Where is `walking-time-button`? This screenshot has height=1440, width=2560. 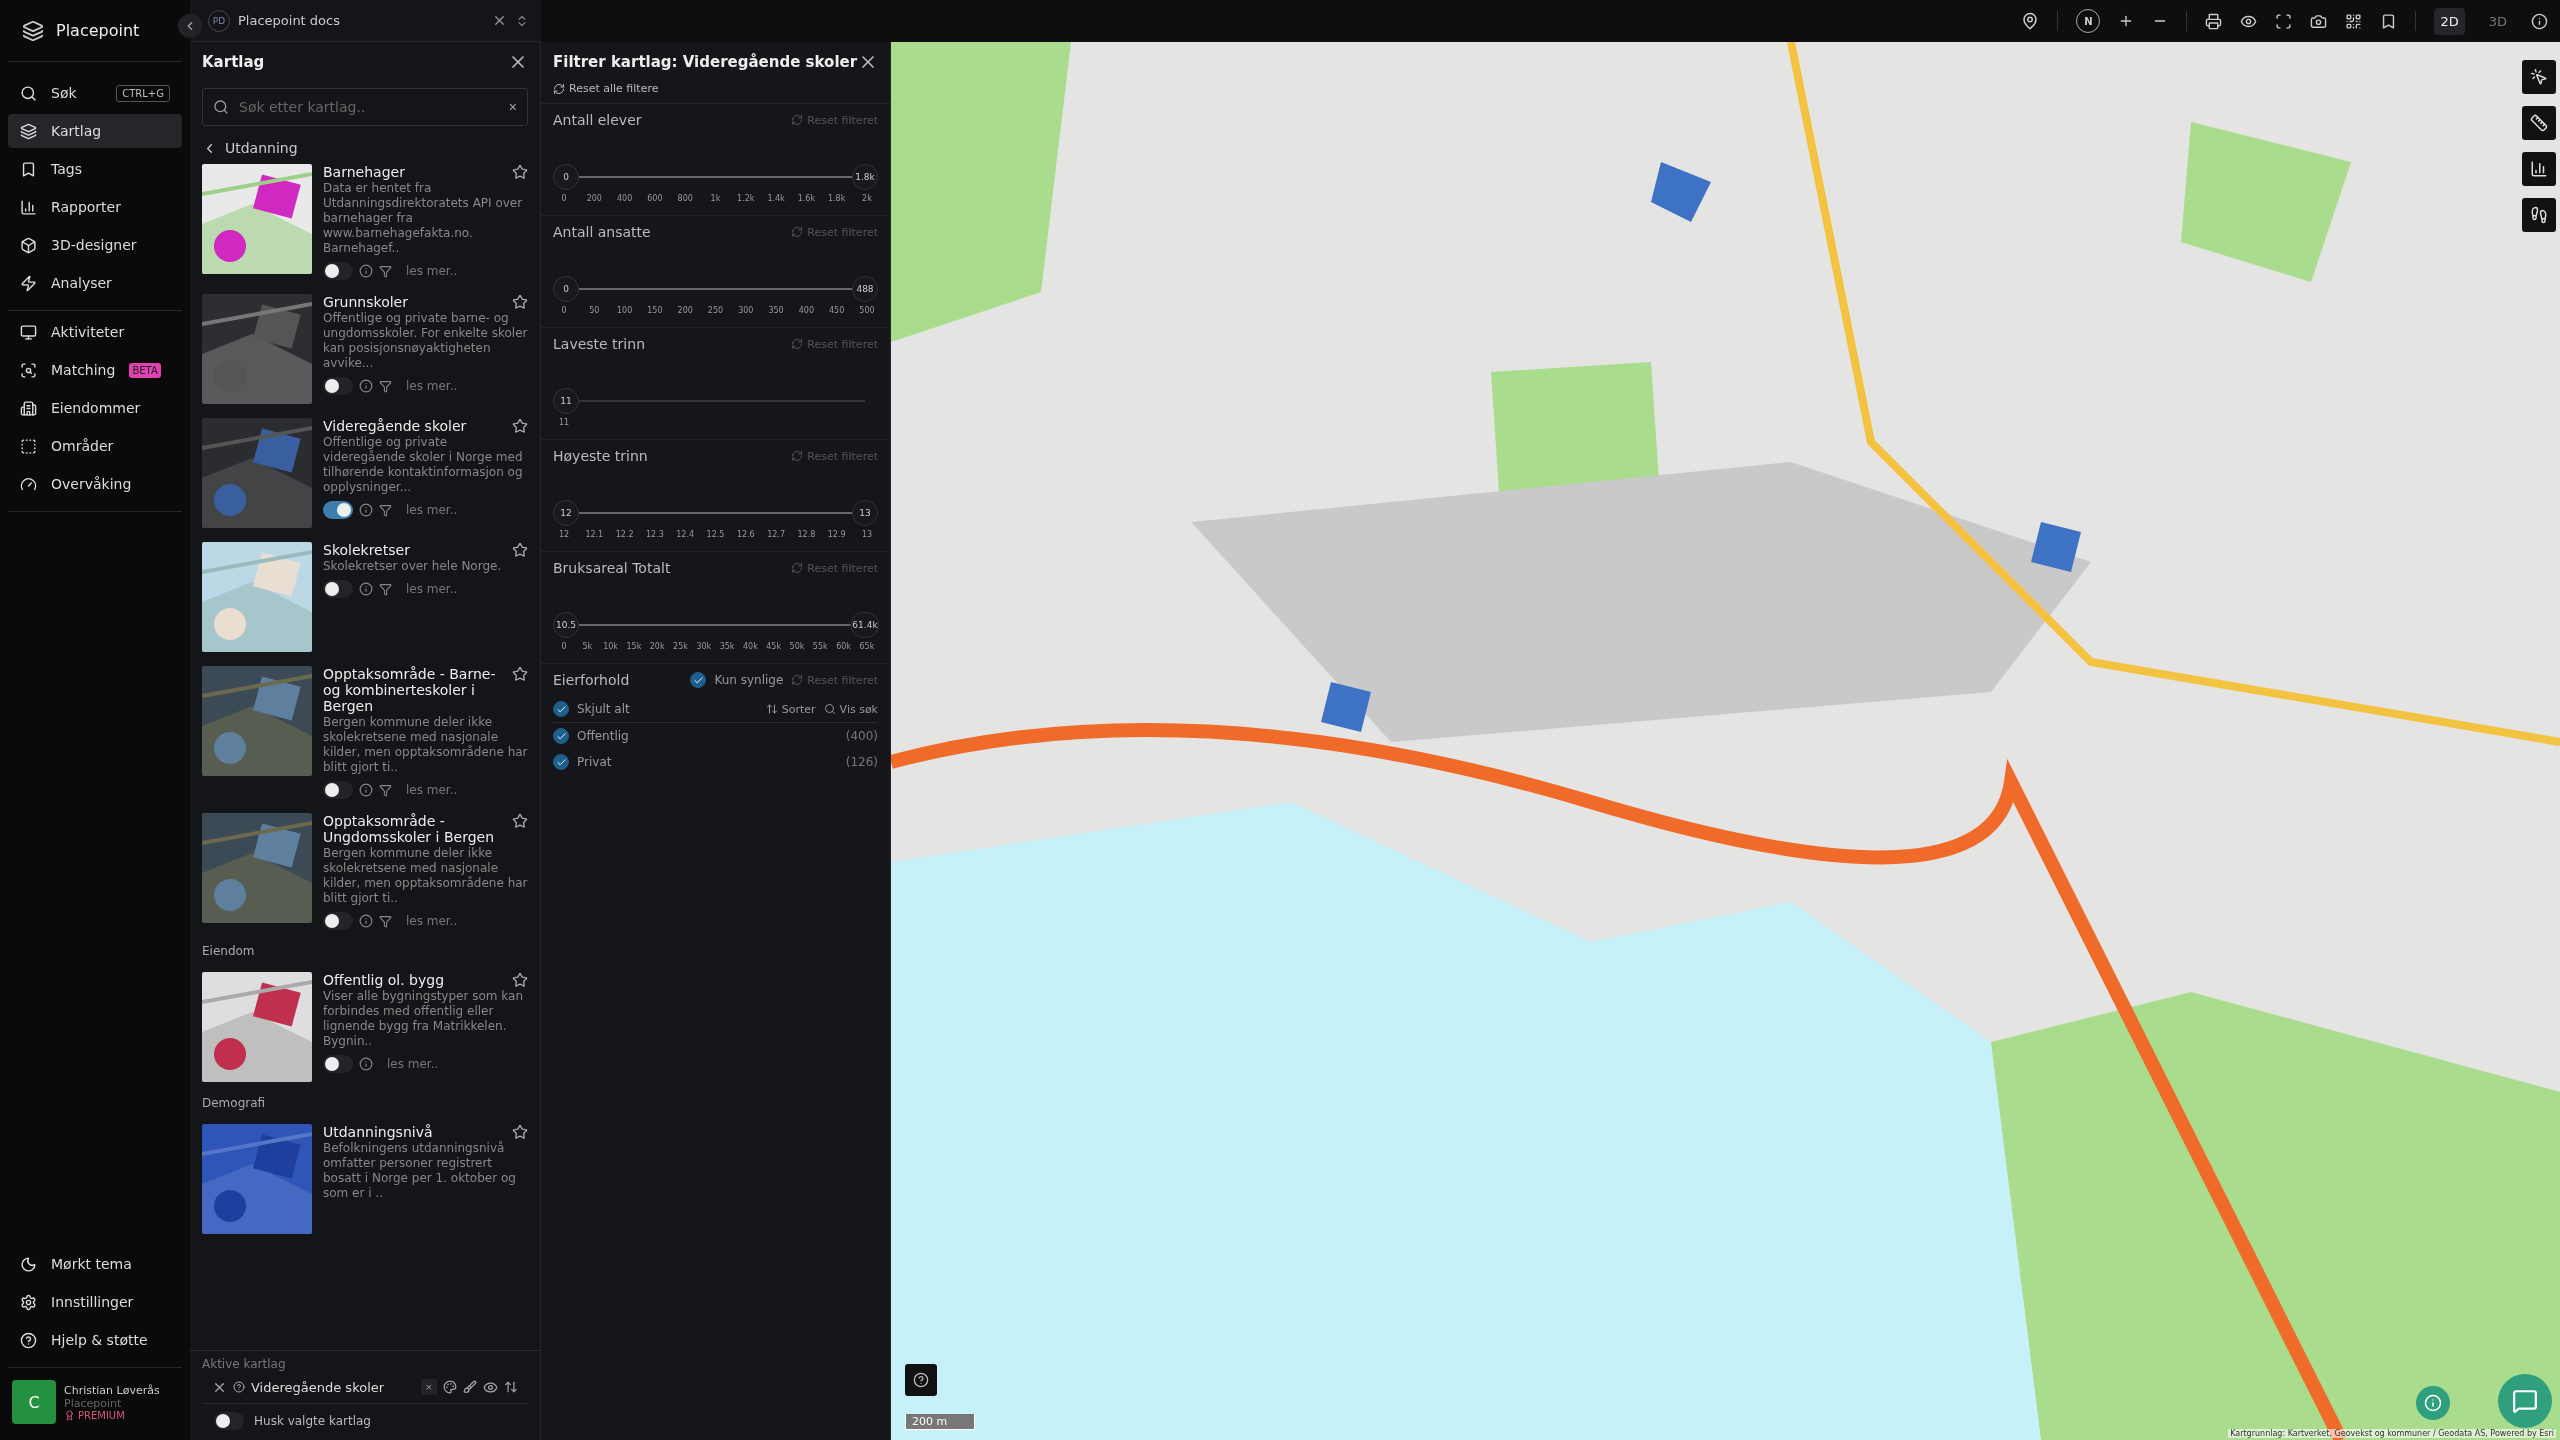 walking-time-button is located at coordinates (2539, 215).